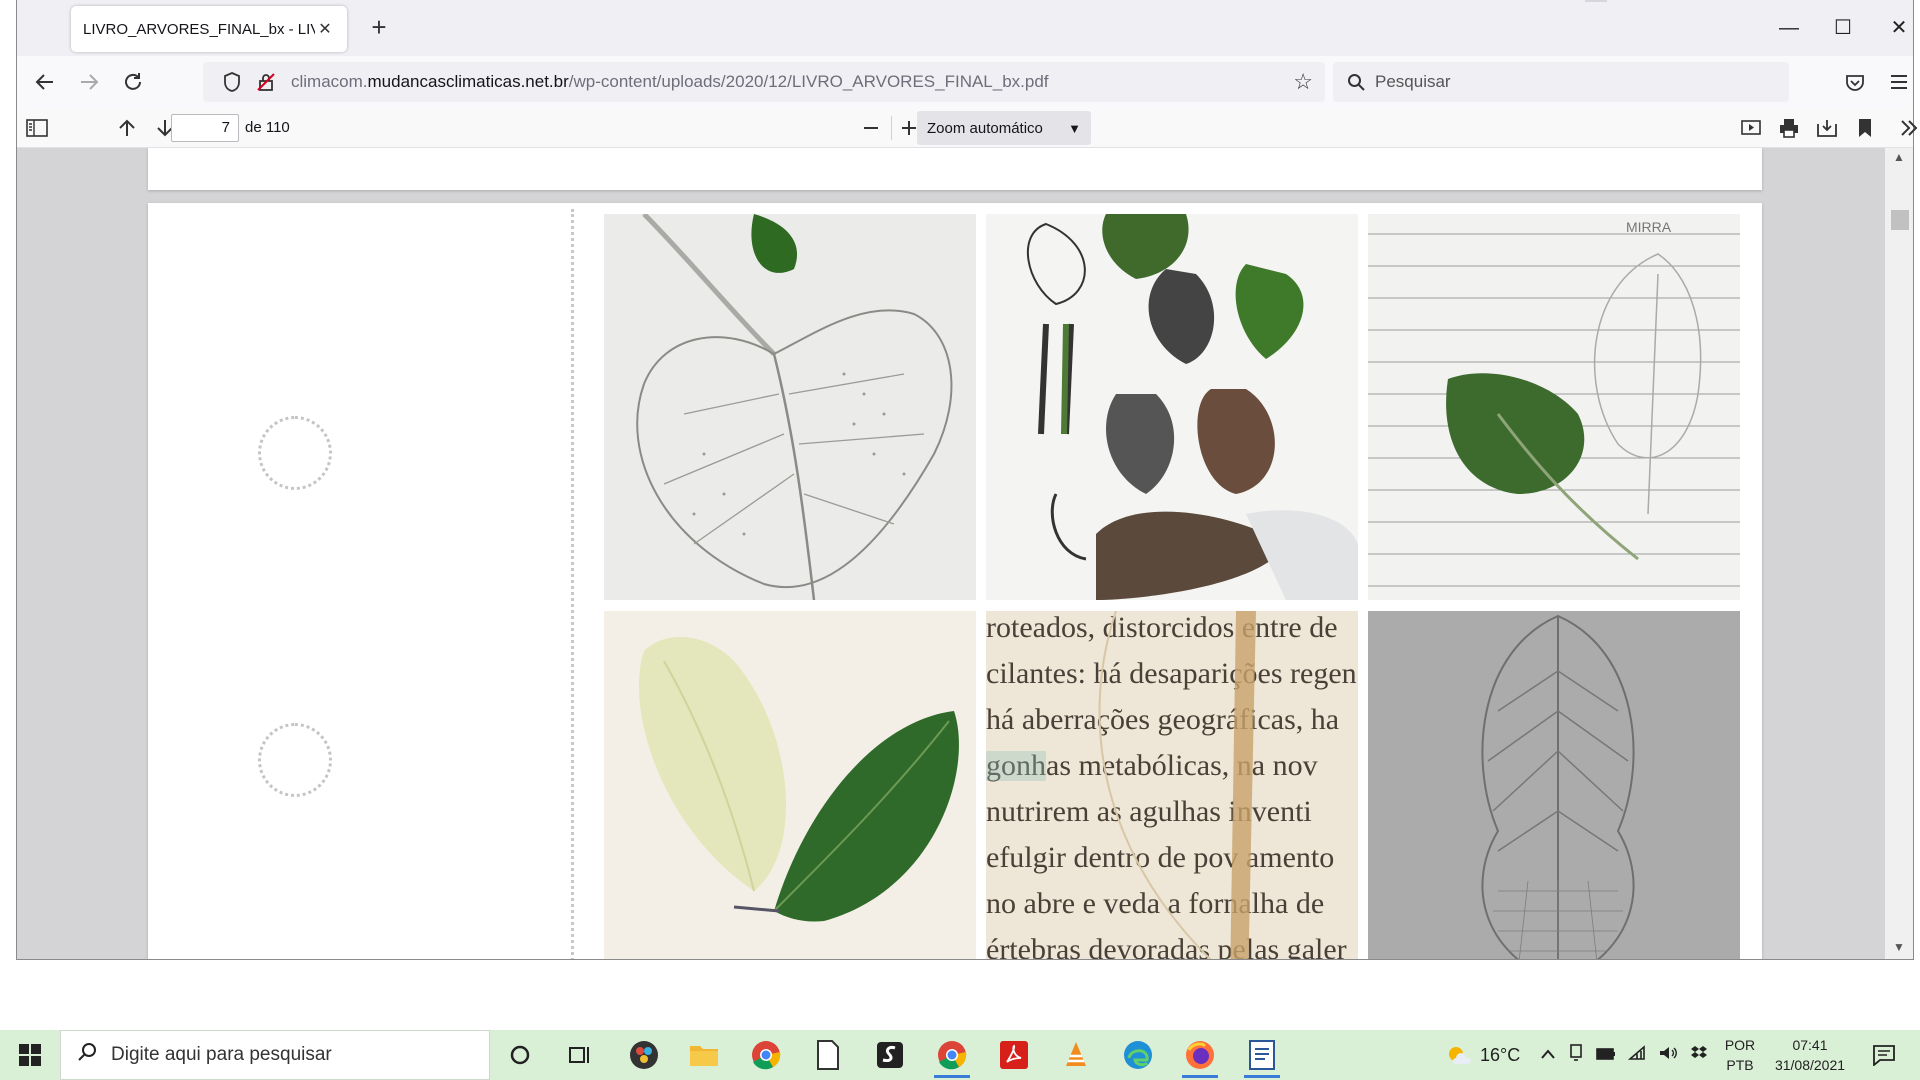  Describe the element at coordinates (1004, 128) in the screenshot. I see `zoom-select: Zoom automático ▼` at that location.